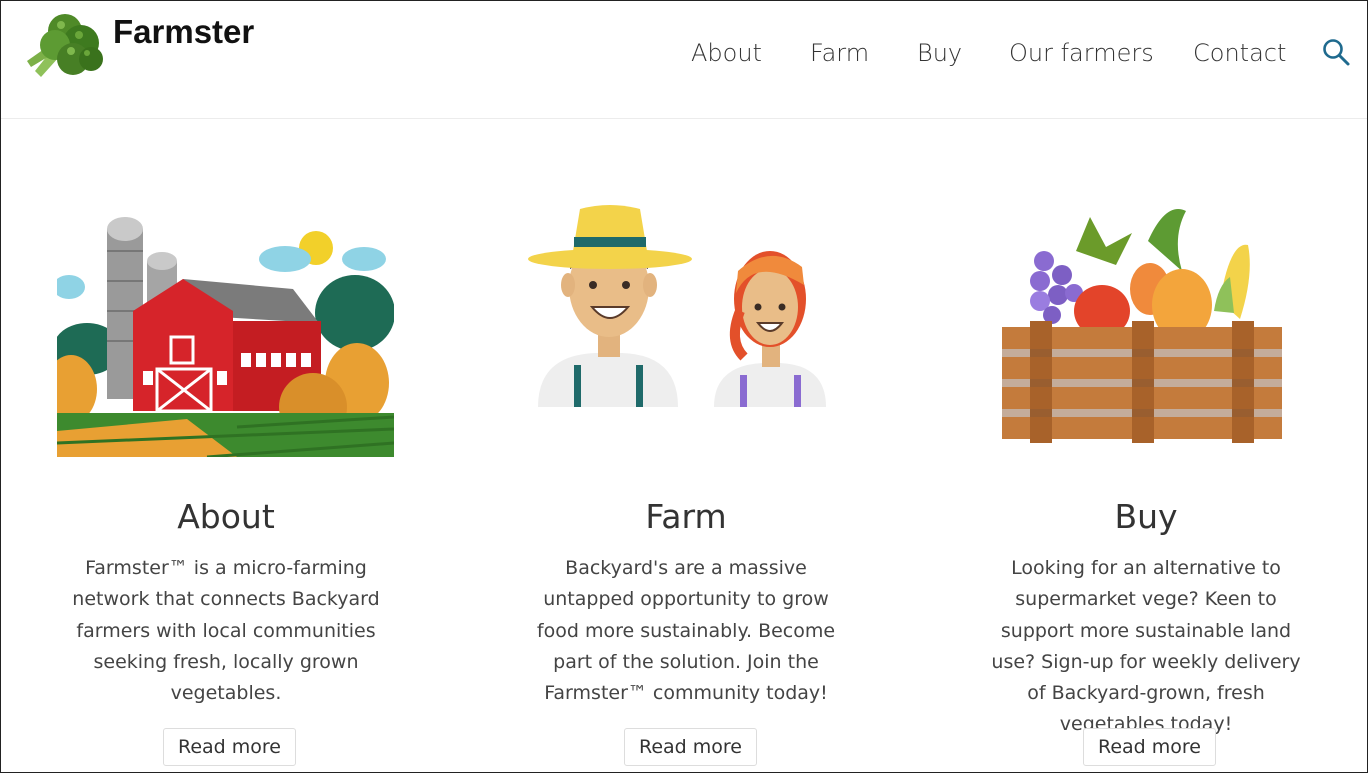  I want to click on nav-contact: Contact, so click(1239, 53).